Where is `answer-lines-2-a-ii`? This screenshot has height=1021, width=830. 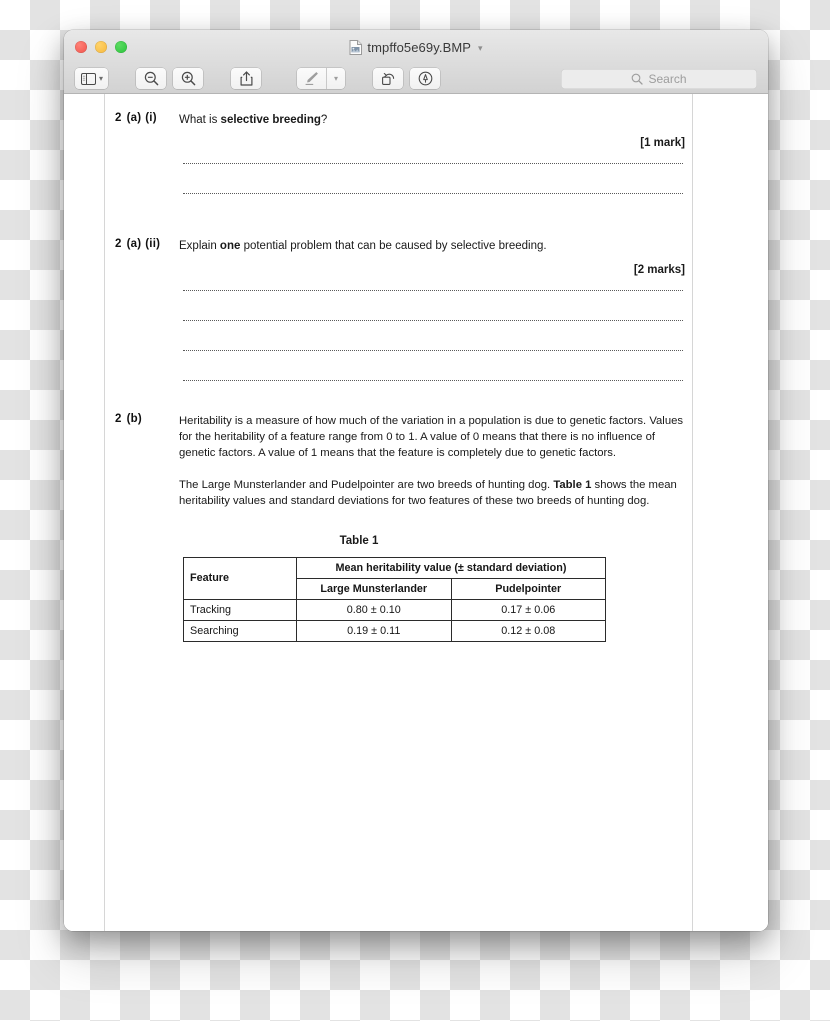 answer-lines-2-a-ii is located at coordinates (433, 335).